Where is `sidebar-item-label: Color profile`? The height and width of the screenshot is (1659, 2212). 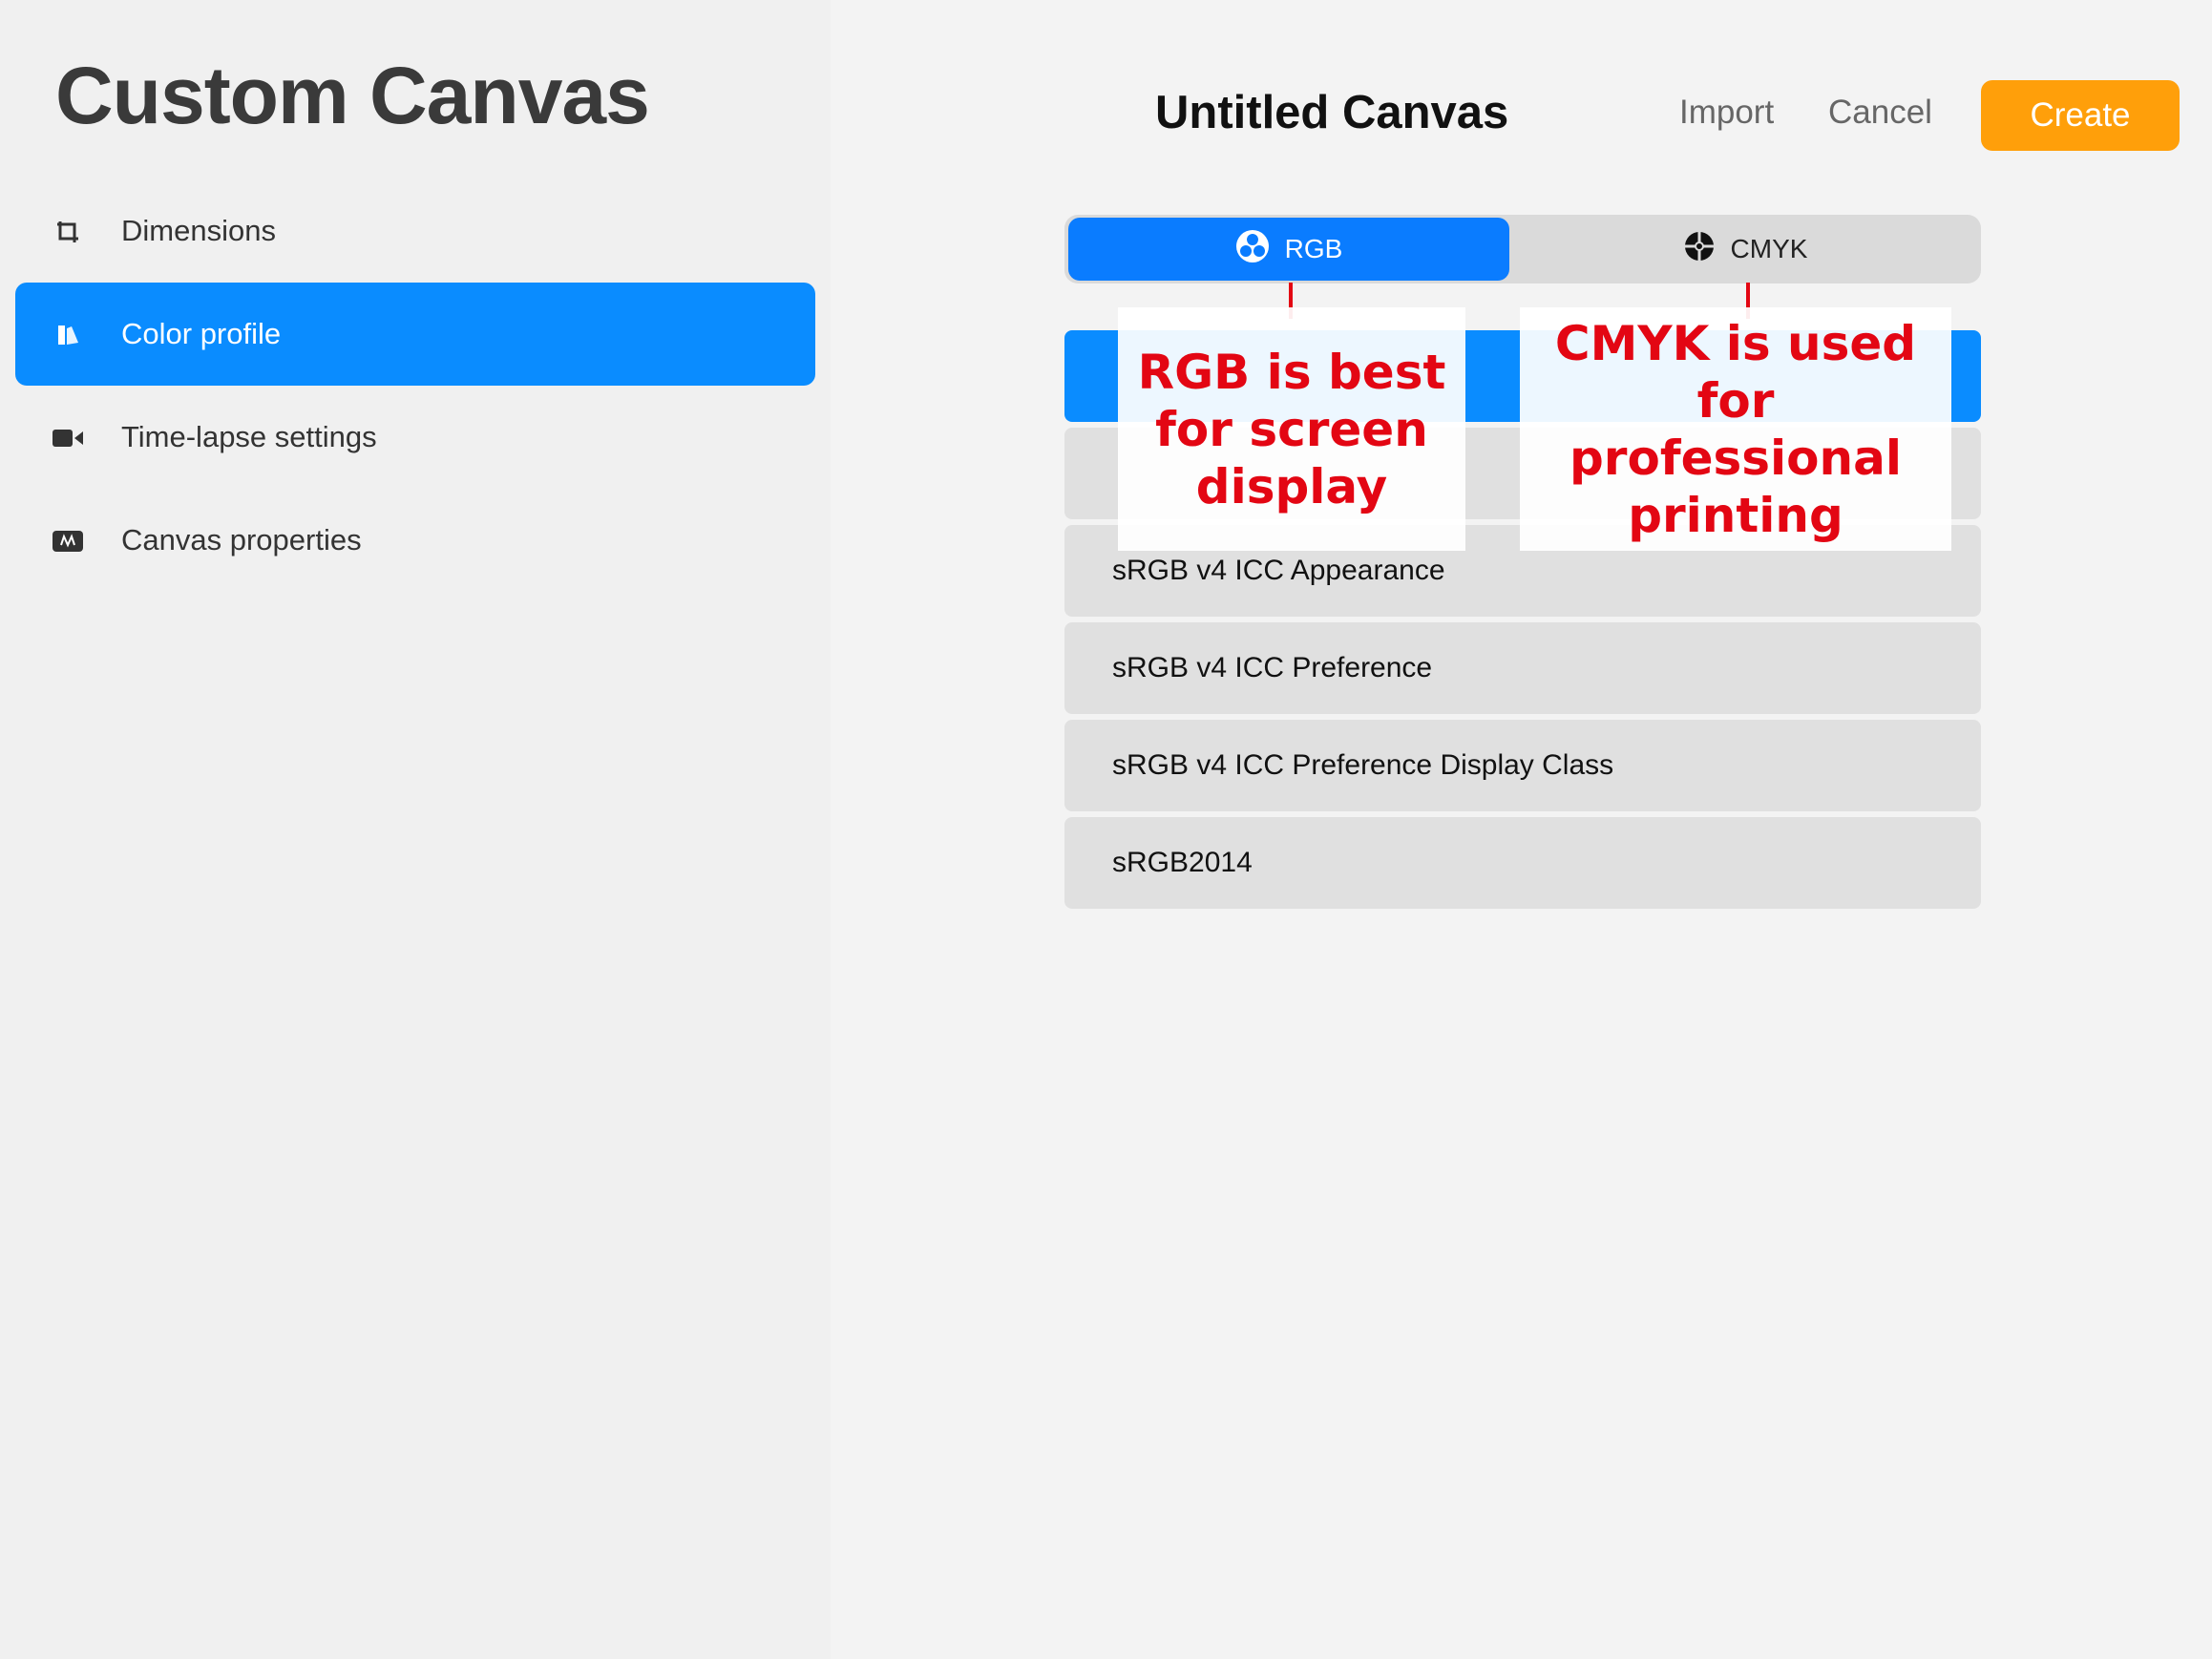 sidebar-item-label: Color profile is located at coordinates (201, 334).